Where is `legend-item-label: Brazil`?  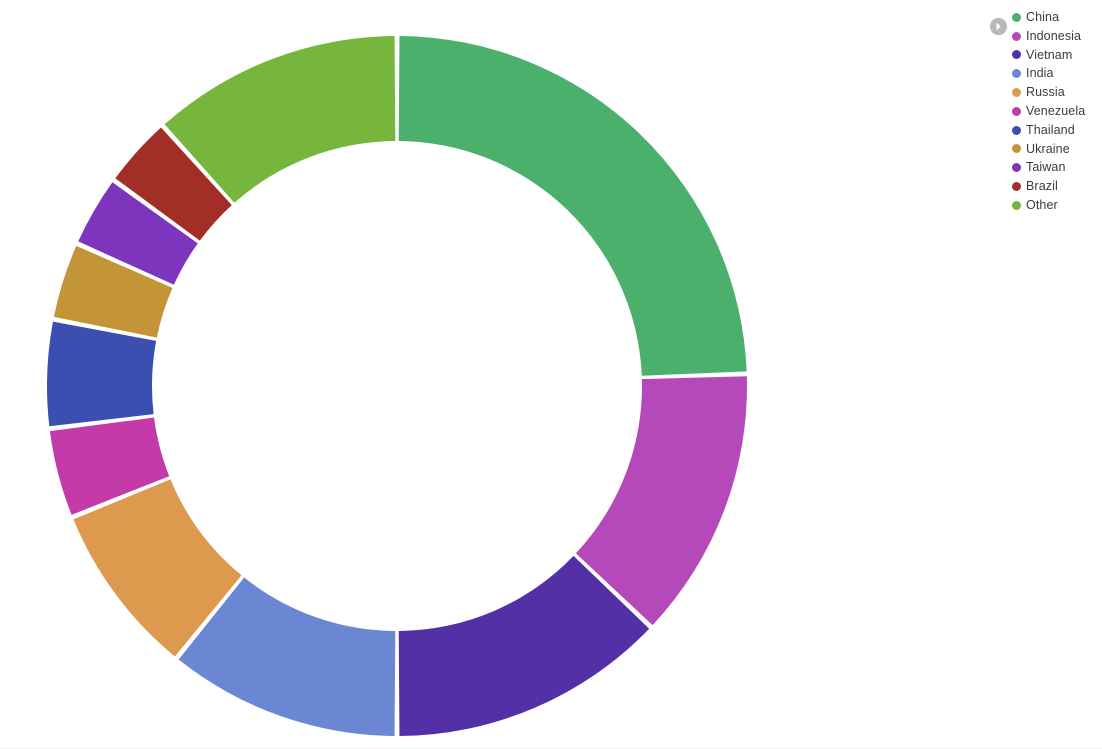 legend-item-label: Brazil is located at coordinates (1042, 186).